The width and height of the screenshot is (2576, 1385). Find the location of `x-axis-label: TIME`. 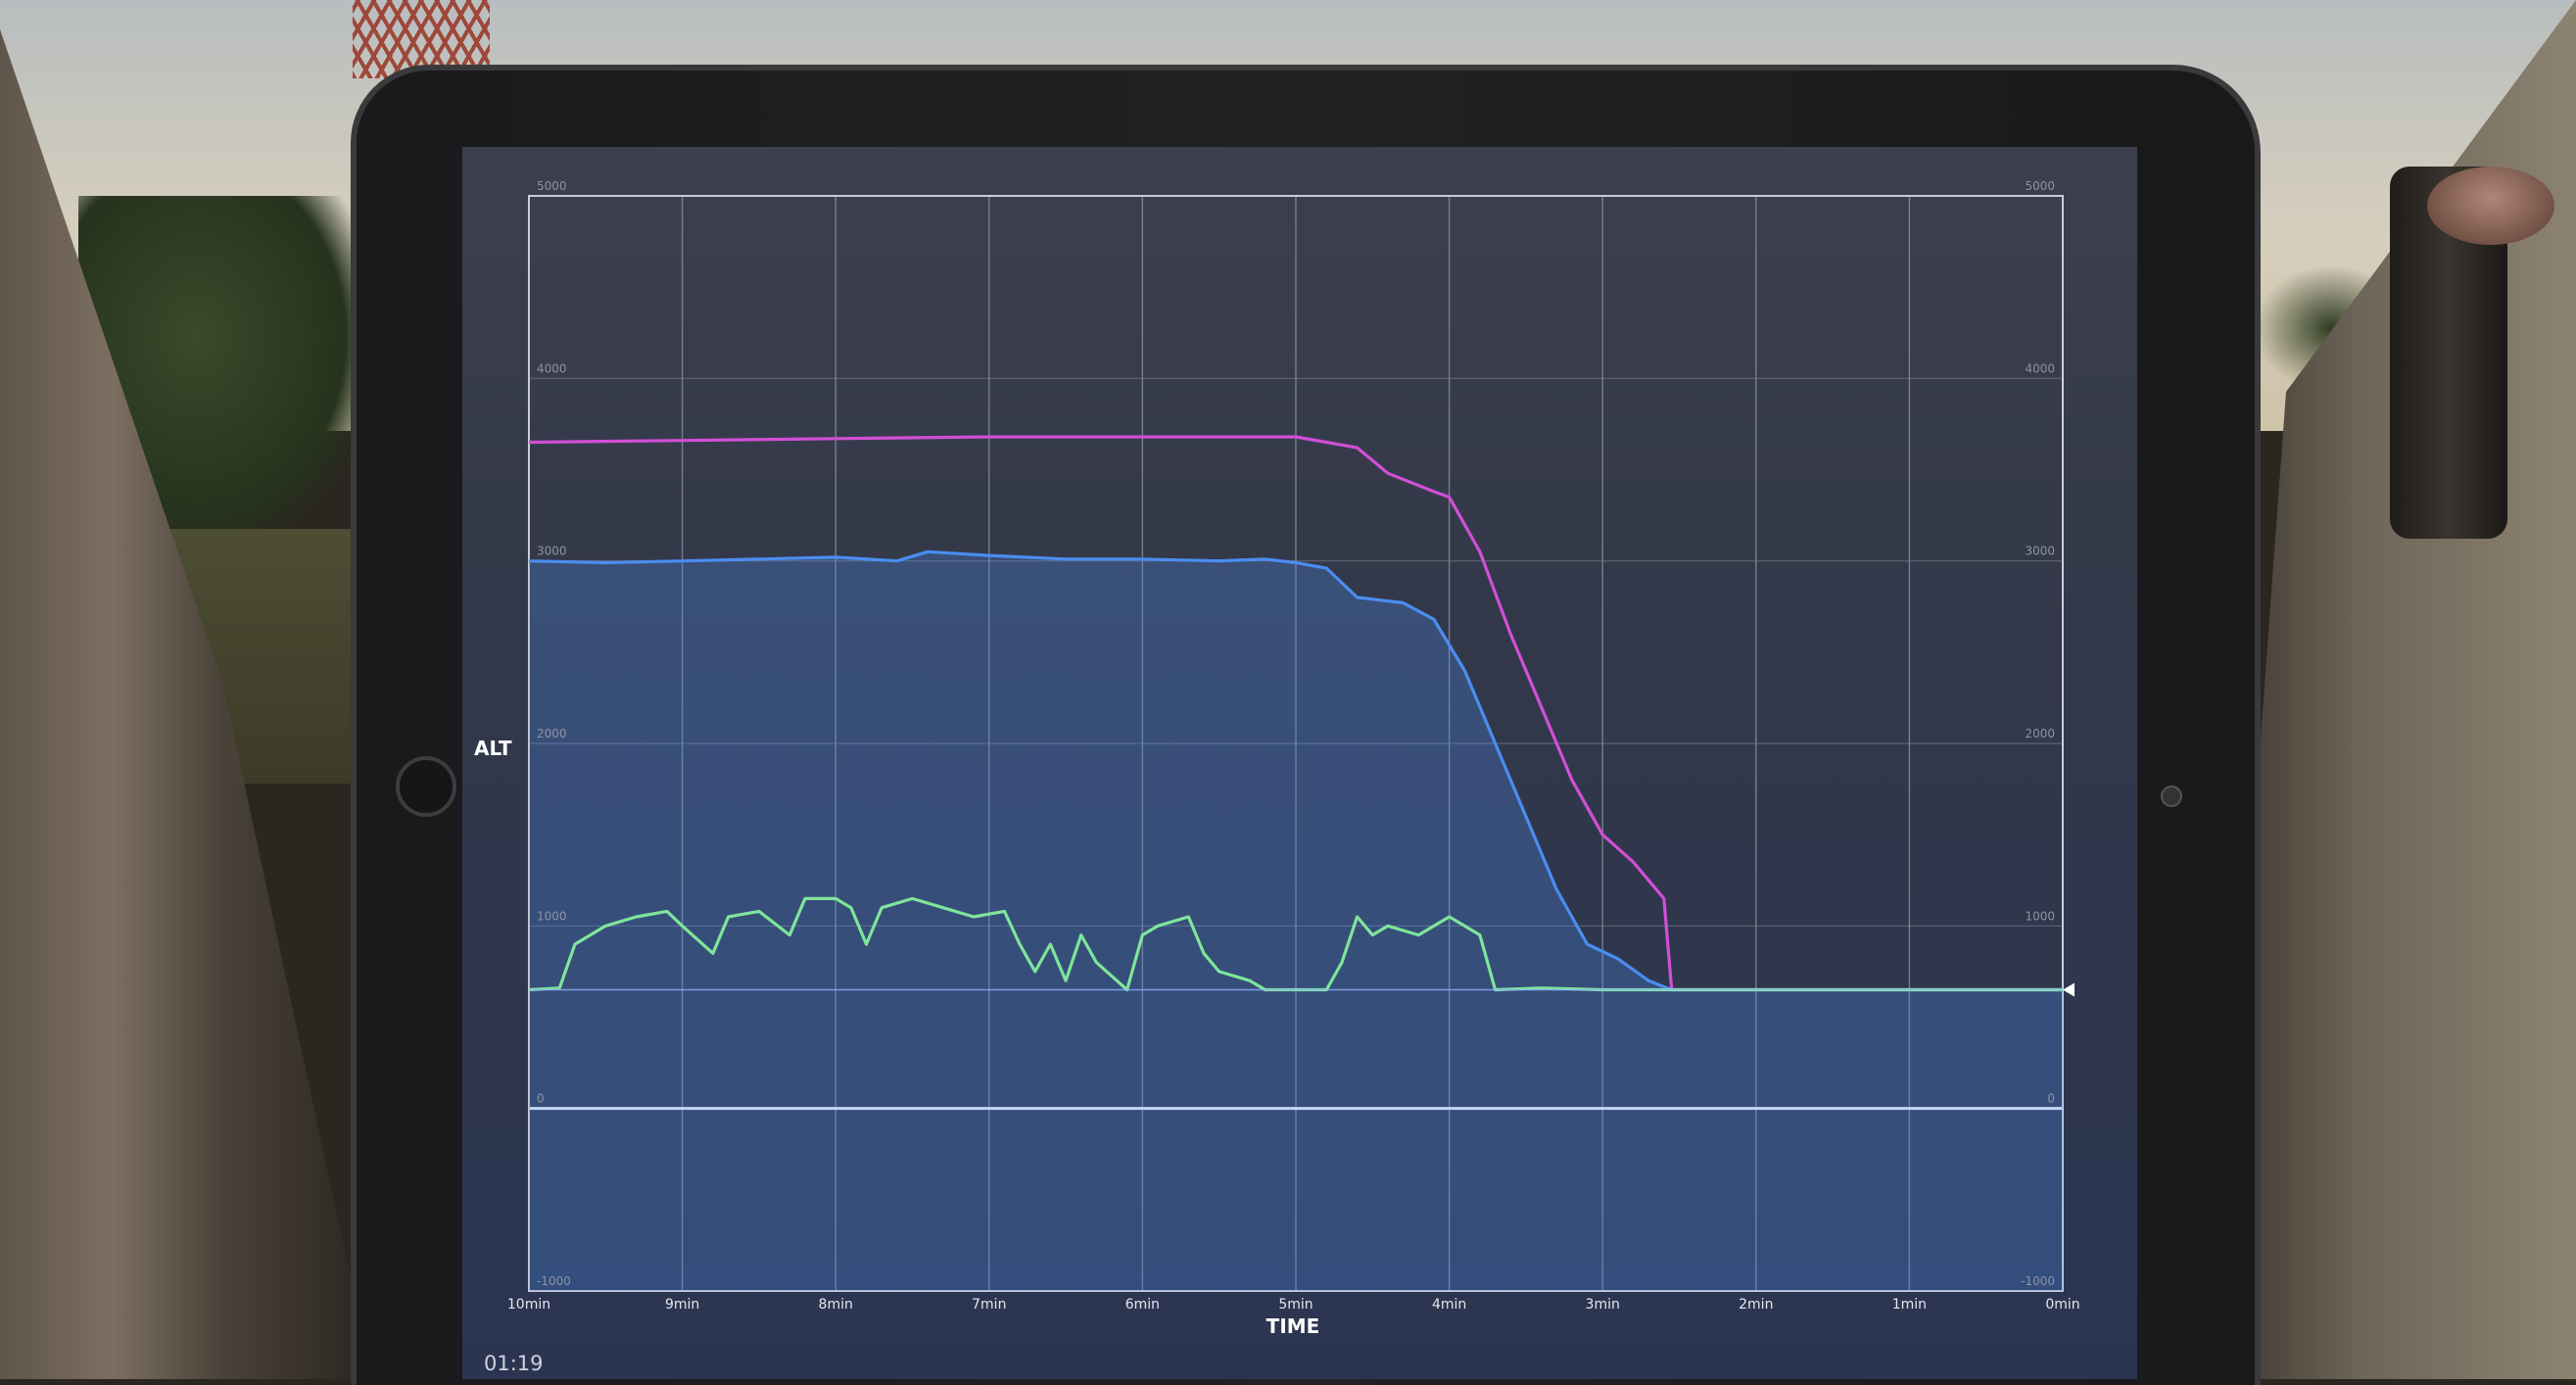

x-axis-label: TIME is located at coordinates (1292, 1326).